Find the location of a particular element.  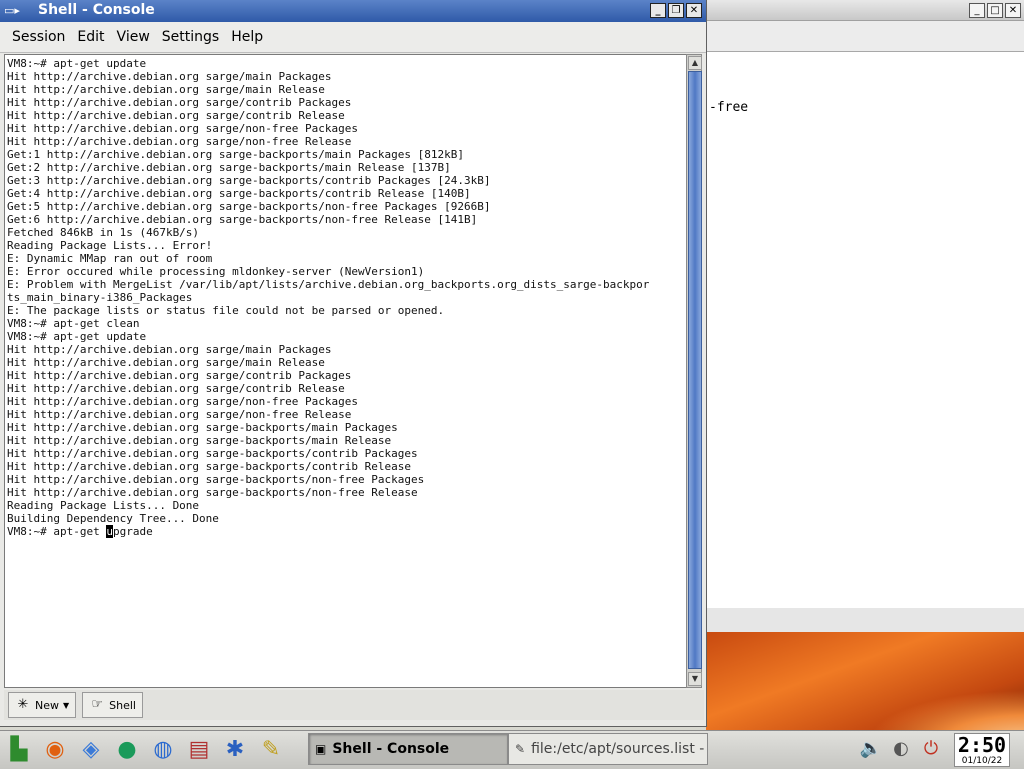

terminal-scrollbar: ▲ ▼ is located at coordinates (694, 371).